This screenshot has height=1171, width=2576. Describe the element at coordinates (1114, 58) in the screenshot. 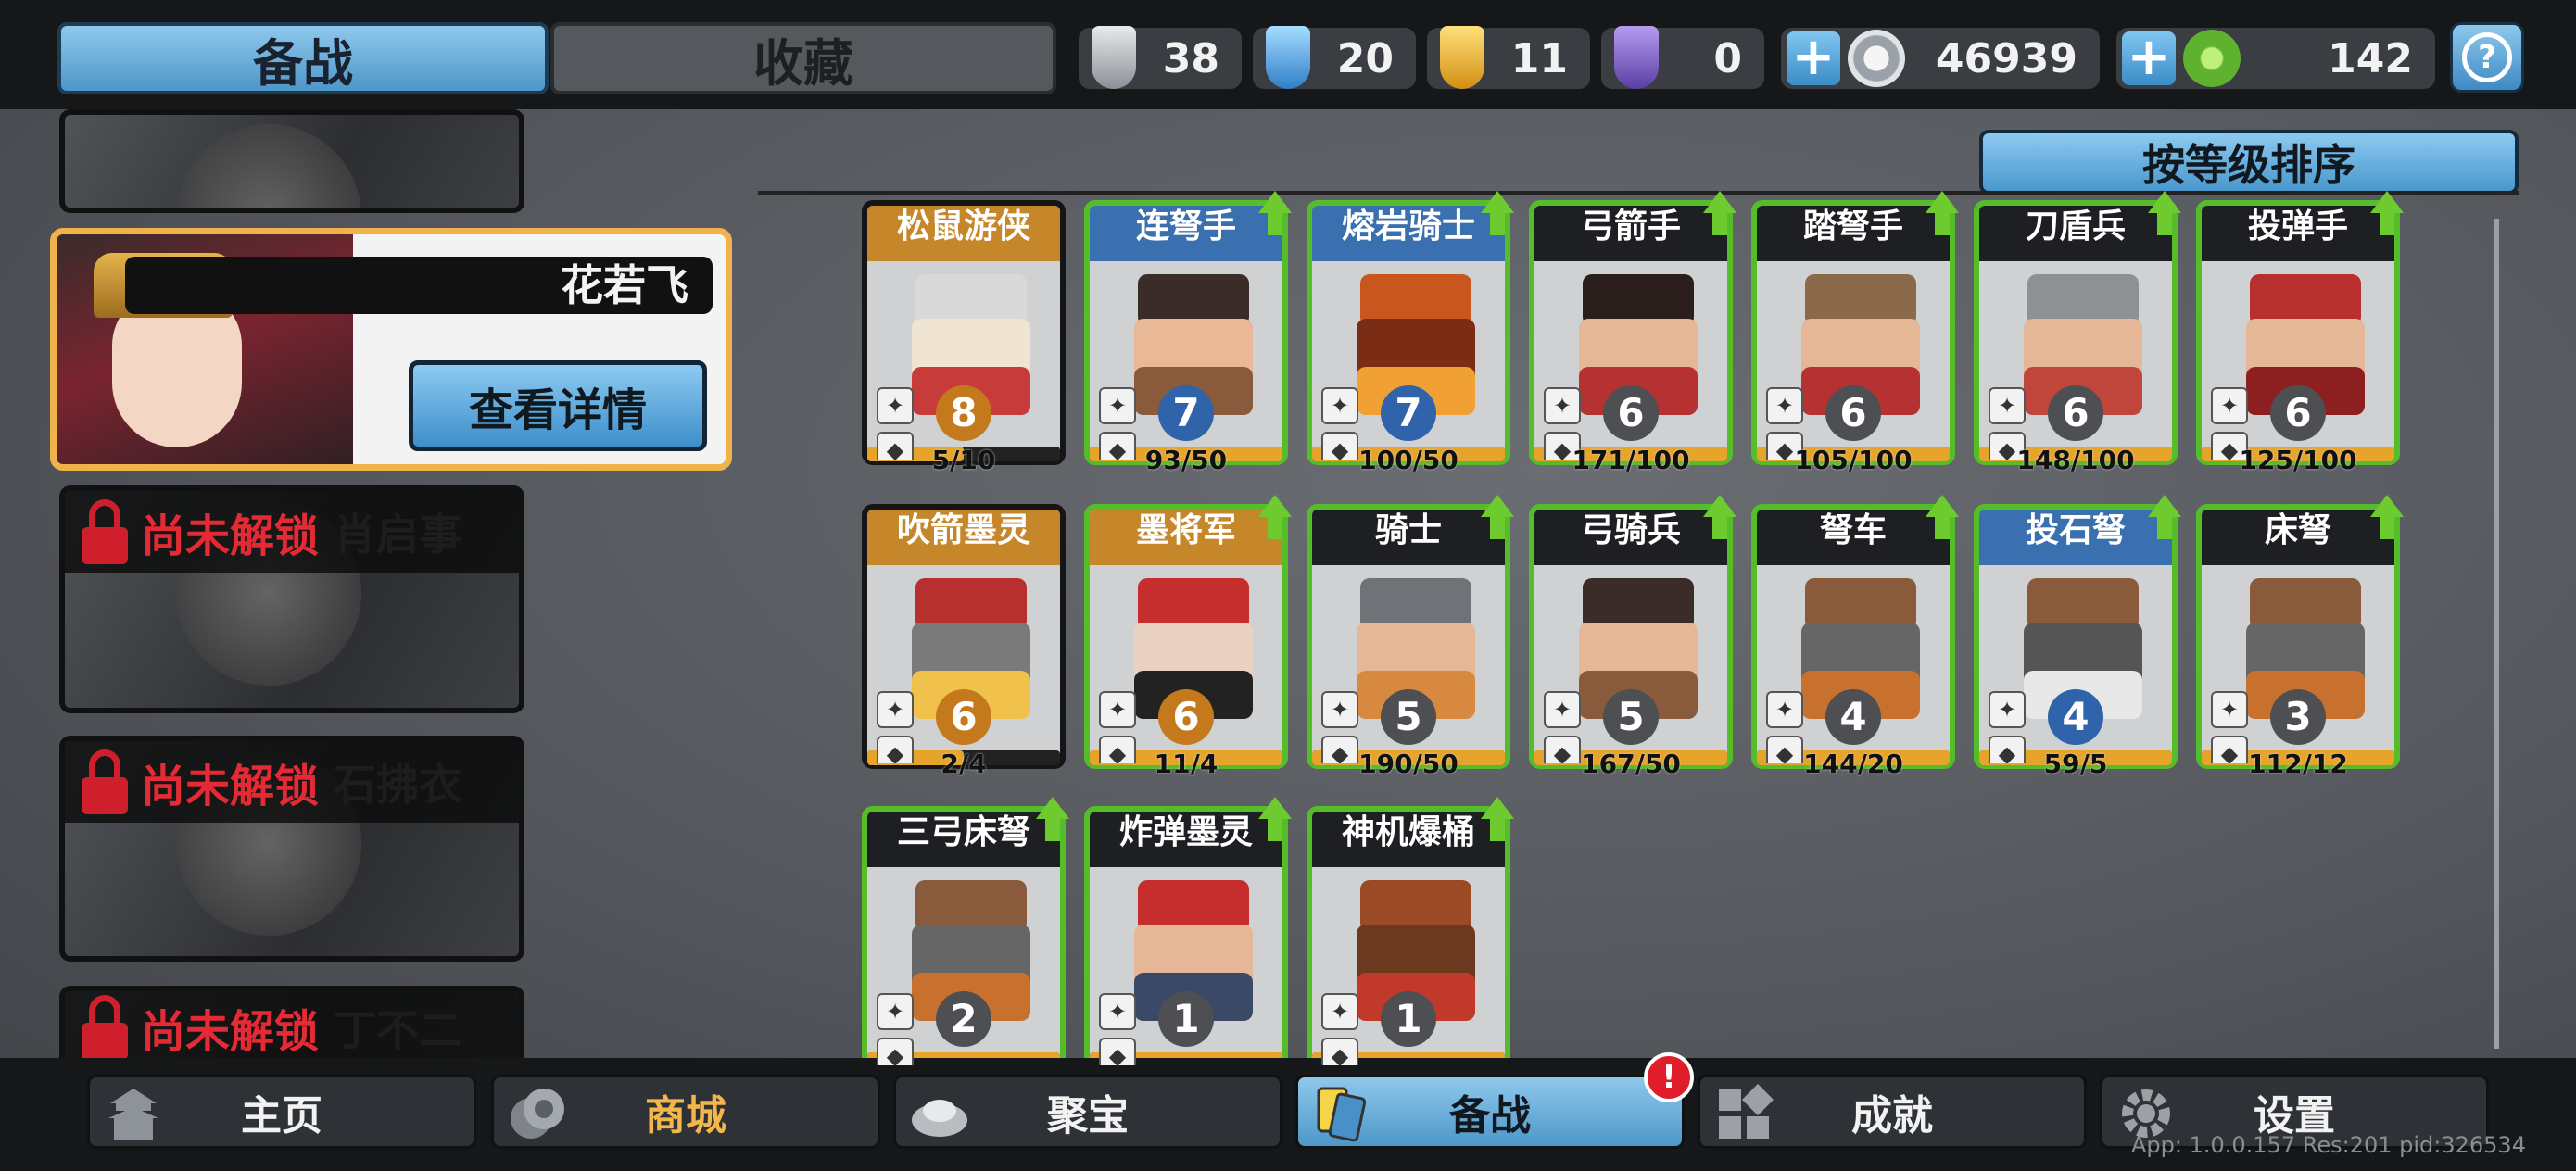

I see `silver-shield-icon` at that location.